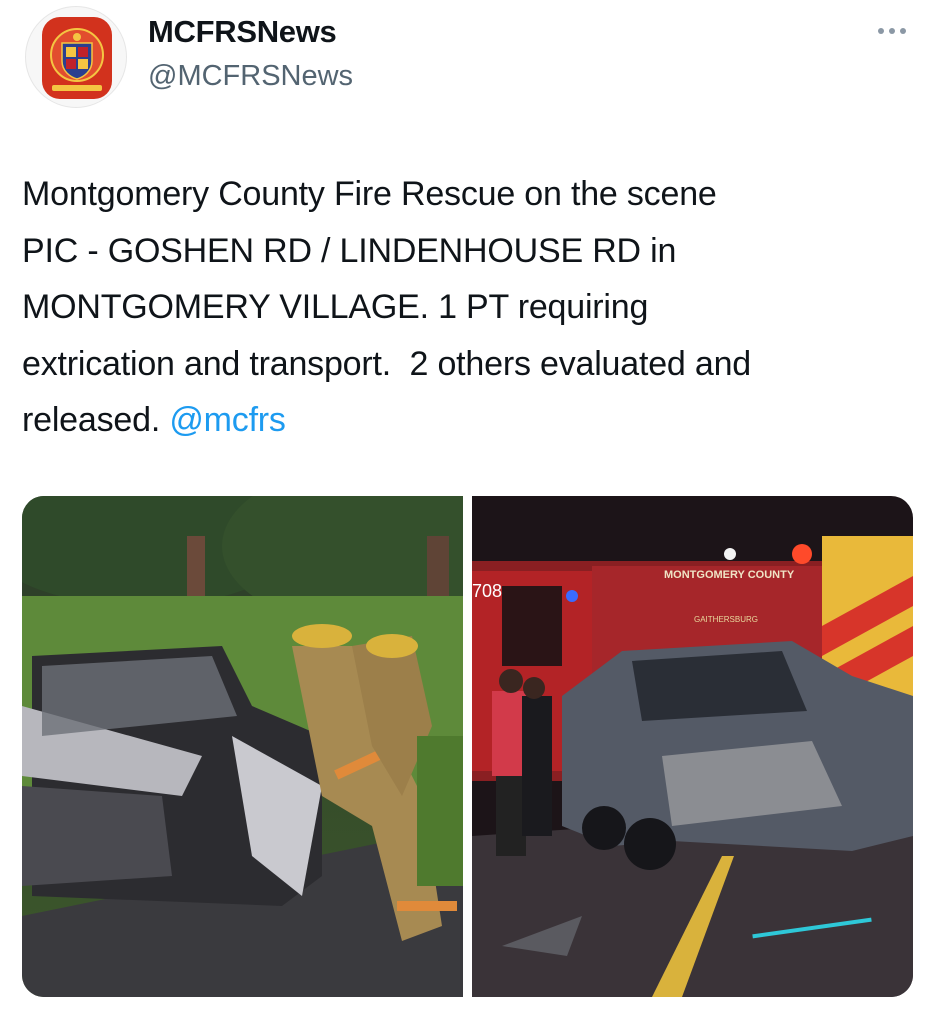 The height and width of the screenshot is (1024, 935). What do you see at coordinates (729, 575) in the screenshot?
I see `truck-label: MONTGOMERY COUNTY` at bounding box center [729, 575].